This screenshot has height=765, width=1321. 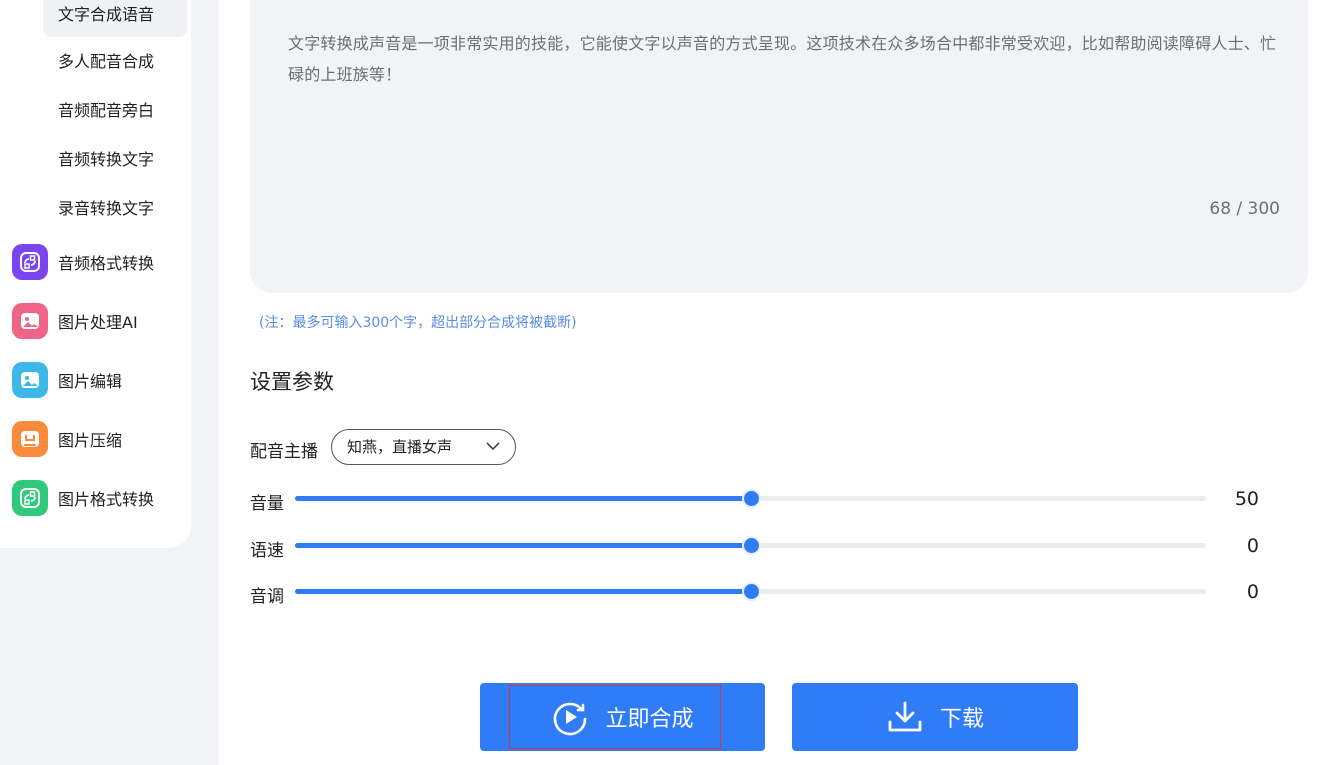 What do you see at coordinates (905, 716) in the screenshot?
I see `download-icon` at bounding box center [905, 716].